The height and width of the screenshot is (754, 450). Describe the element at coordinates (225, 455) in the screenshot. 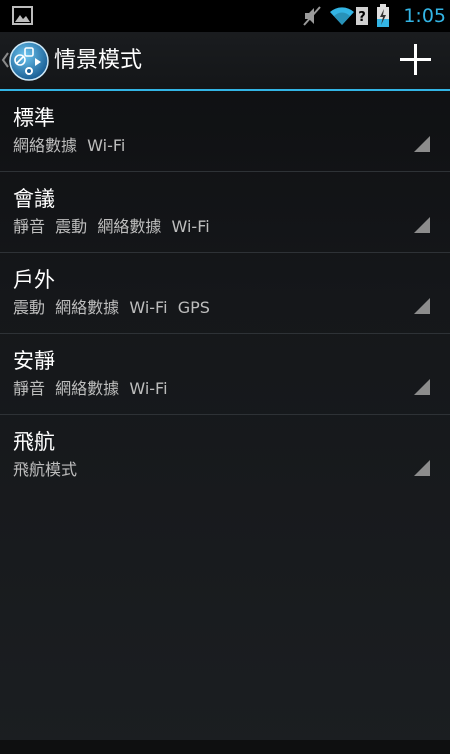

I see `profile-item-flight: 飛航 飛航模式` at that location.